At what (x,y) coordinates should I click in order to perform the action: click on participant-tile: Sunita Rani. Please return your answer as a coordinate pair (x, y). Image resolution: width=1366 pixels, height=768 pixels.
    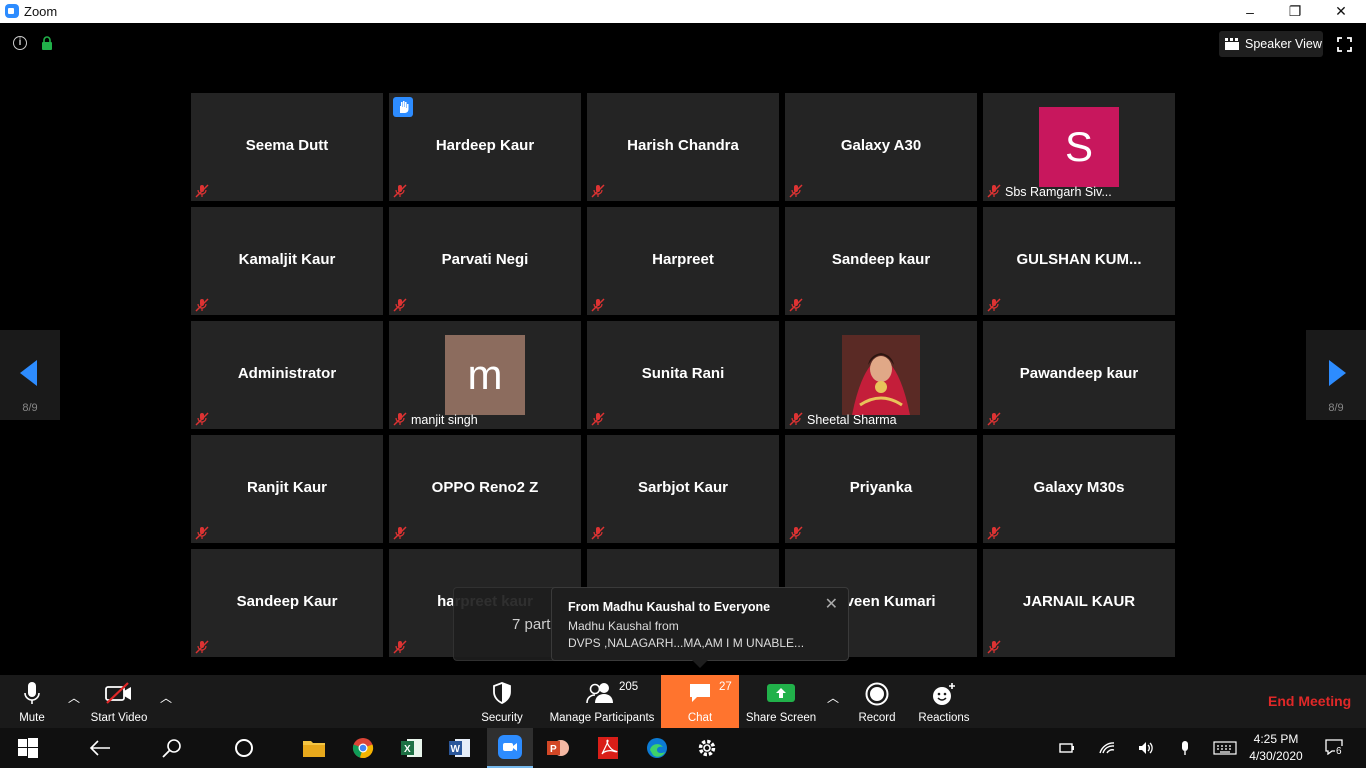
    Looking at the image, I should click on (683, 375).